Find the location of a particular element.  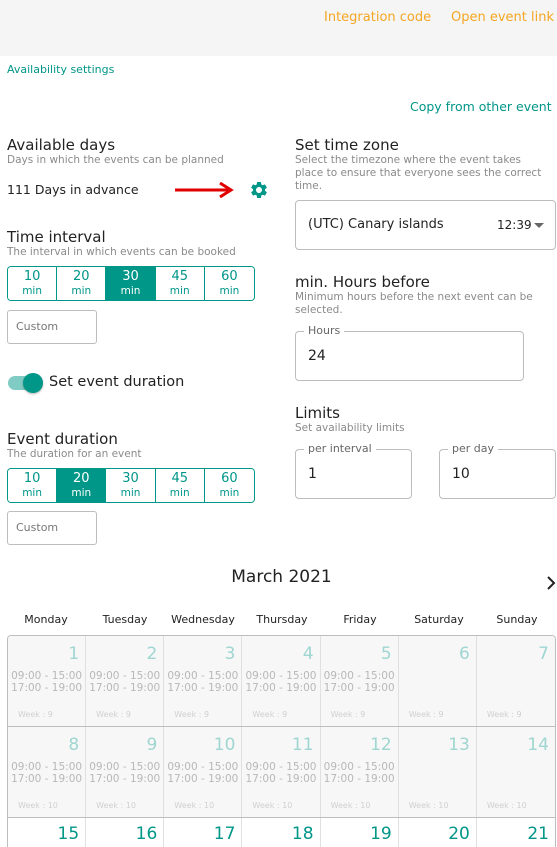

day-number: 19 is located at coordinates (381, 834).